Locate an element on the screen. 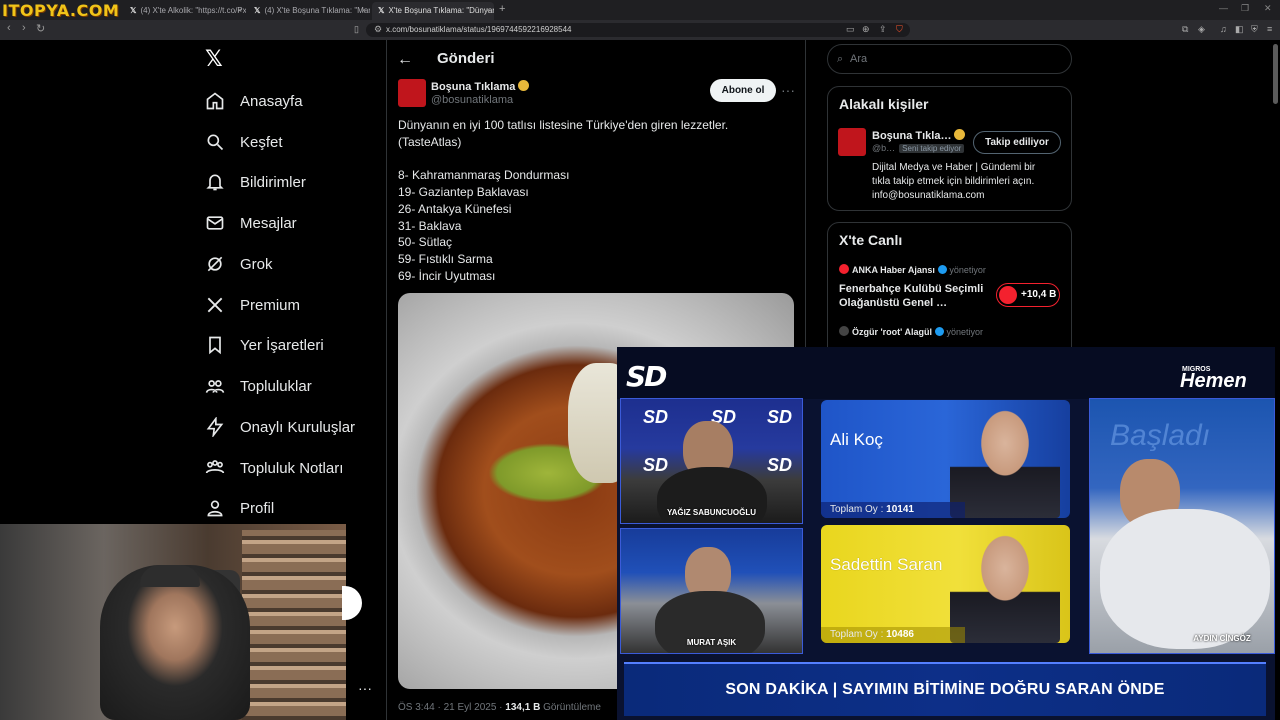 This screenshot has width=1280, height=720. author-handle: @bosunatiklama is located at coordinates (472, 100).